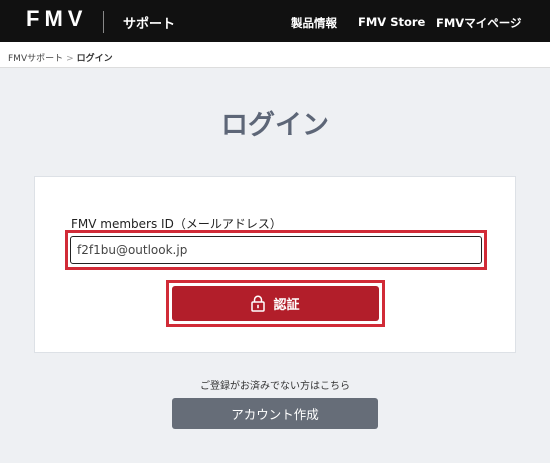 The image size is (550, 463). Describe the element at coordinates (275, 21) in the screenshot. I see `site-header: FMV サポート 製品情報 FMV Store FMVマイページ` at that location.